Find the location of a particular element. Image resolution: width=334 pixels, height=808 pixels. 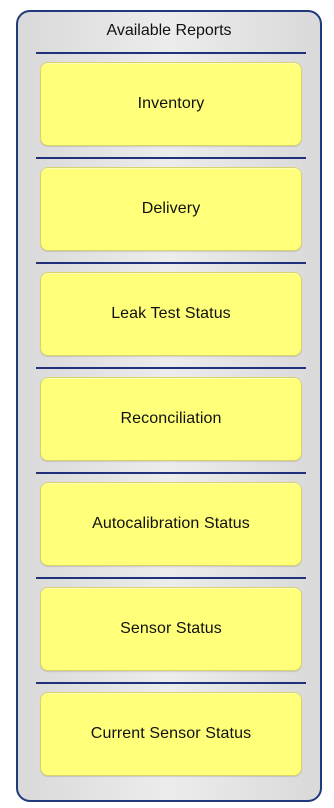

autocalibration-status-report-button: Autocalibration Status is located at coordinates (171, 524).